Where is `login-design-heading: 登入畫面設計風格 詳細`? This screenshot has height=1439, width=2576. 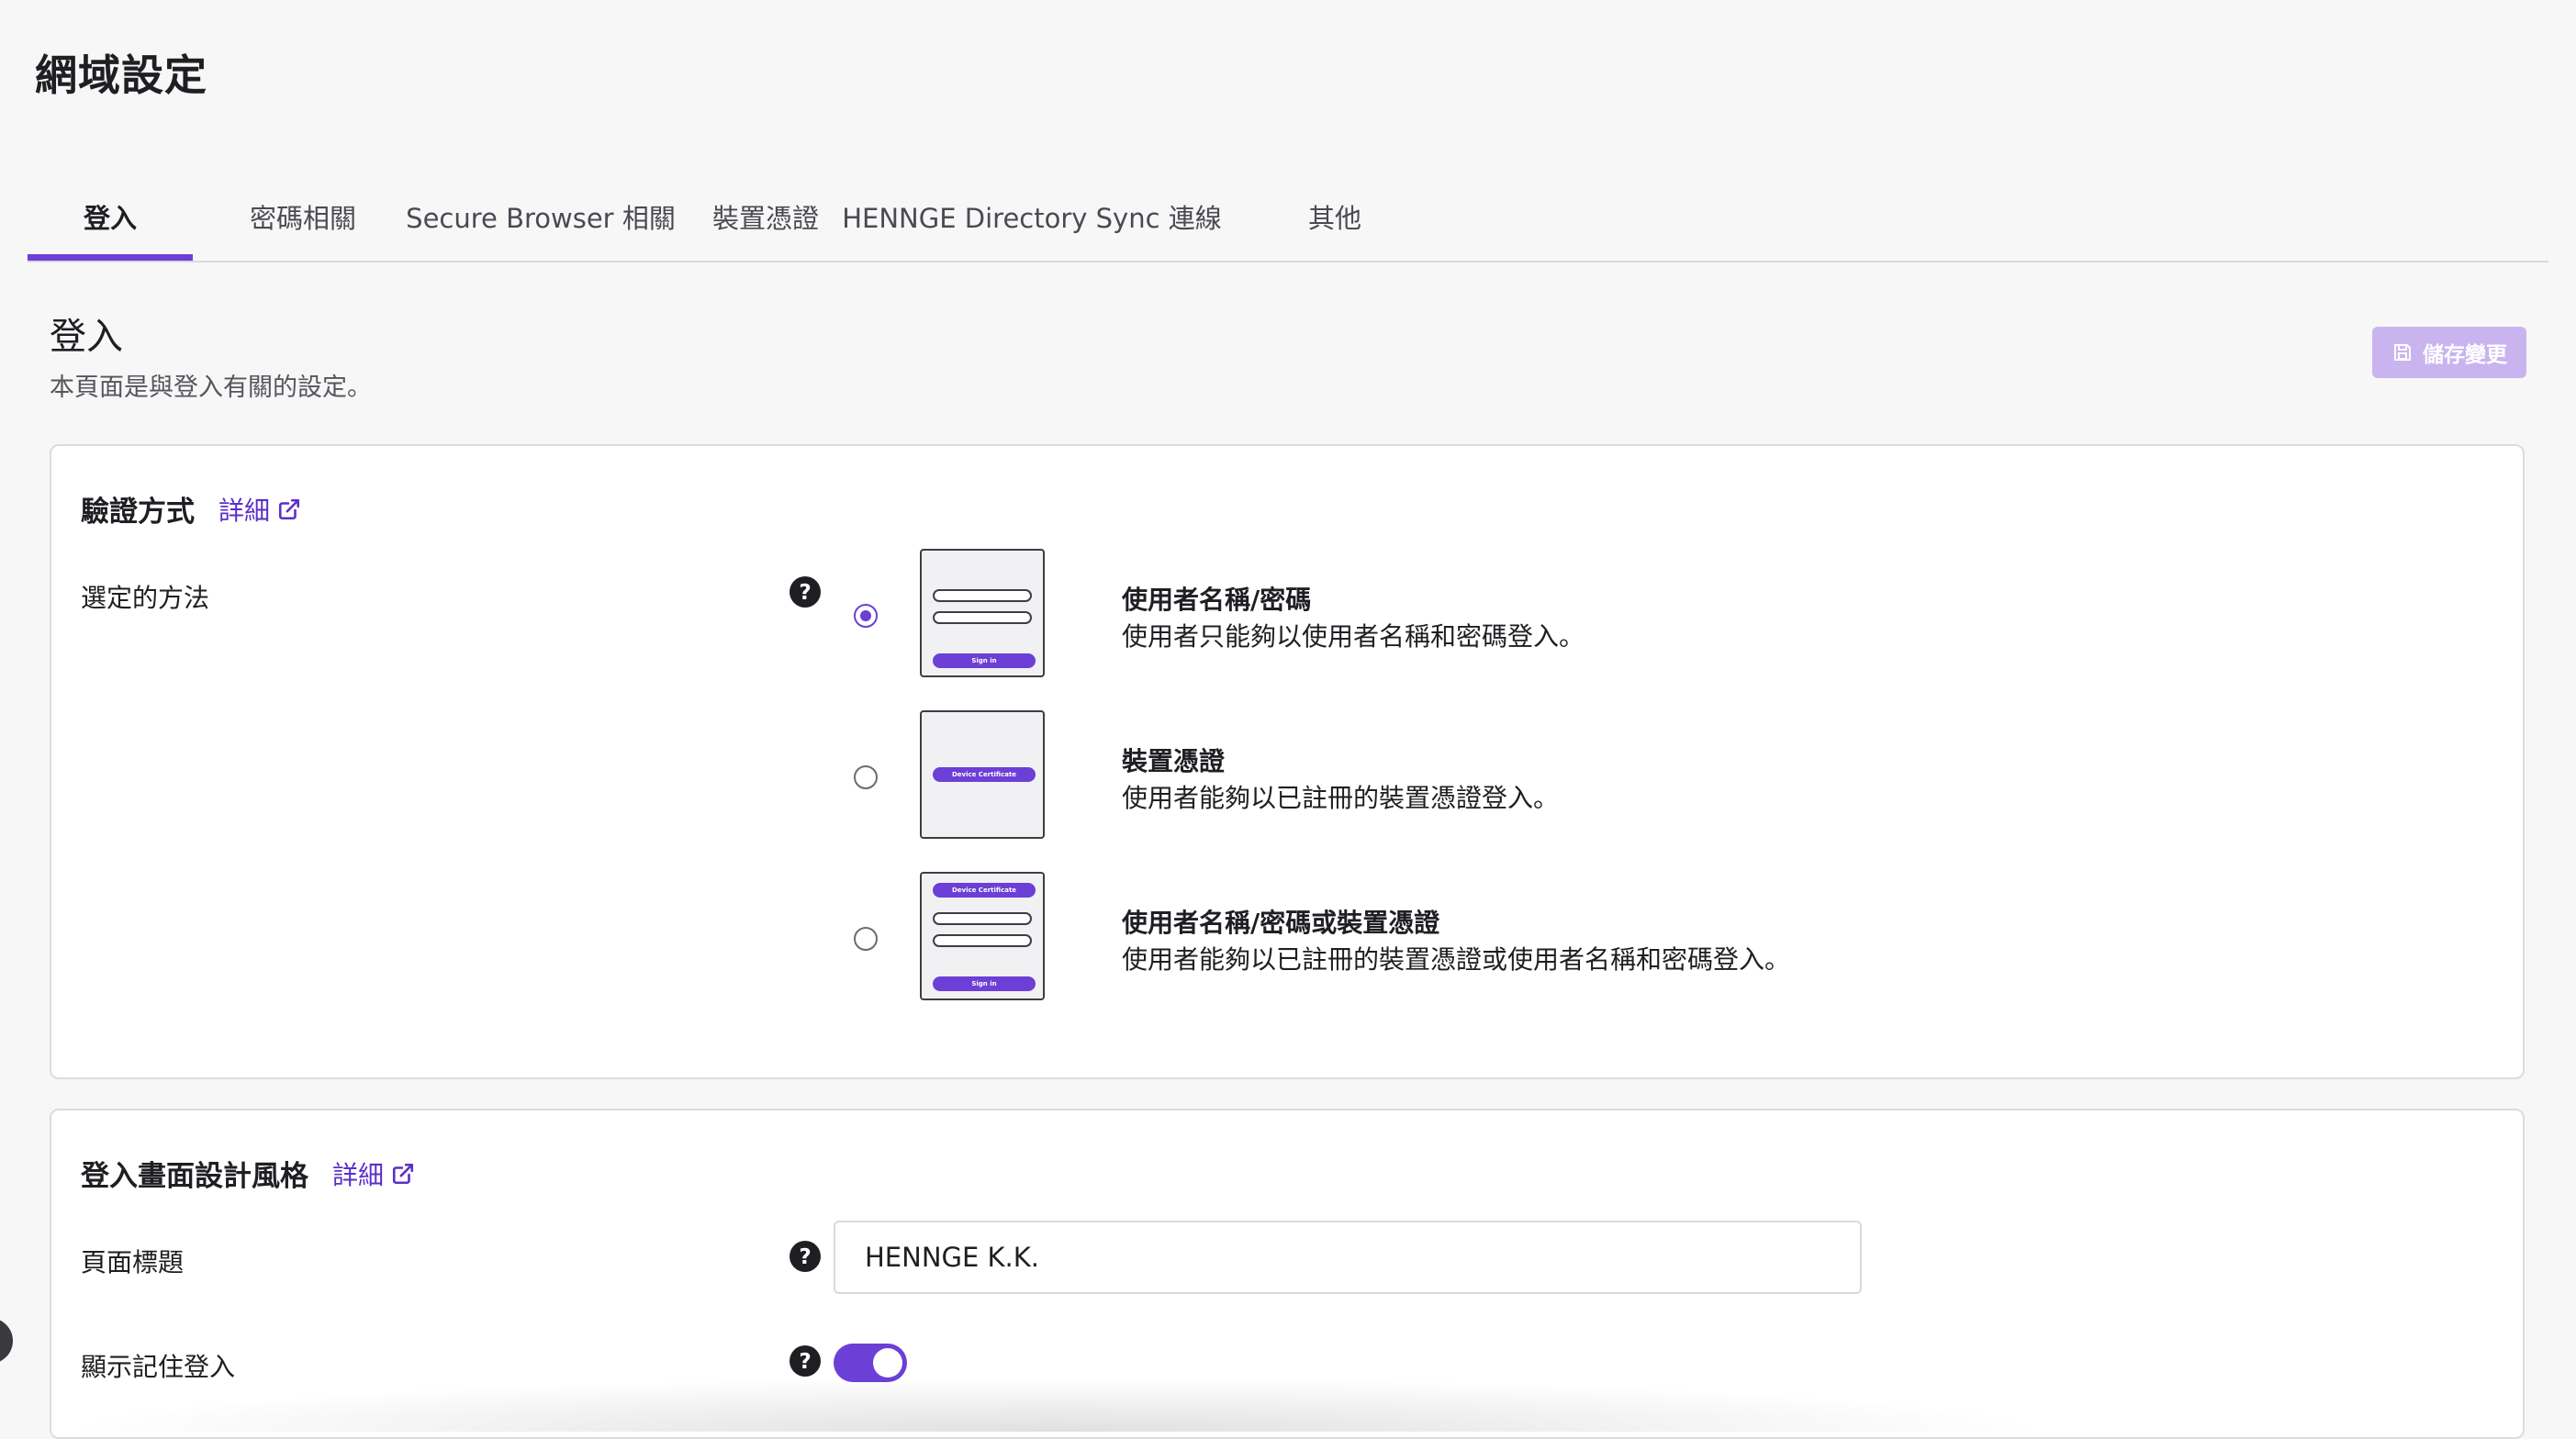
login-design-heading: 登入畫面設計風格 詳細 is located at coordinates (248, 1173).